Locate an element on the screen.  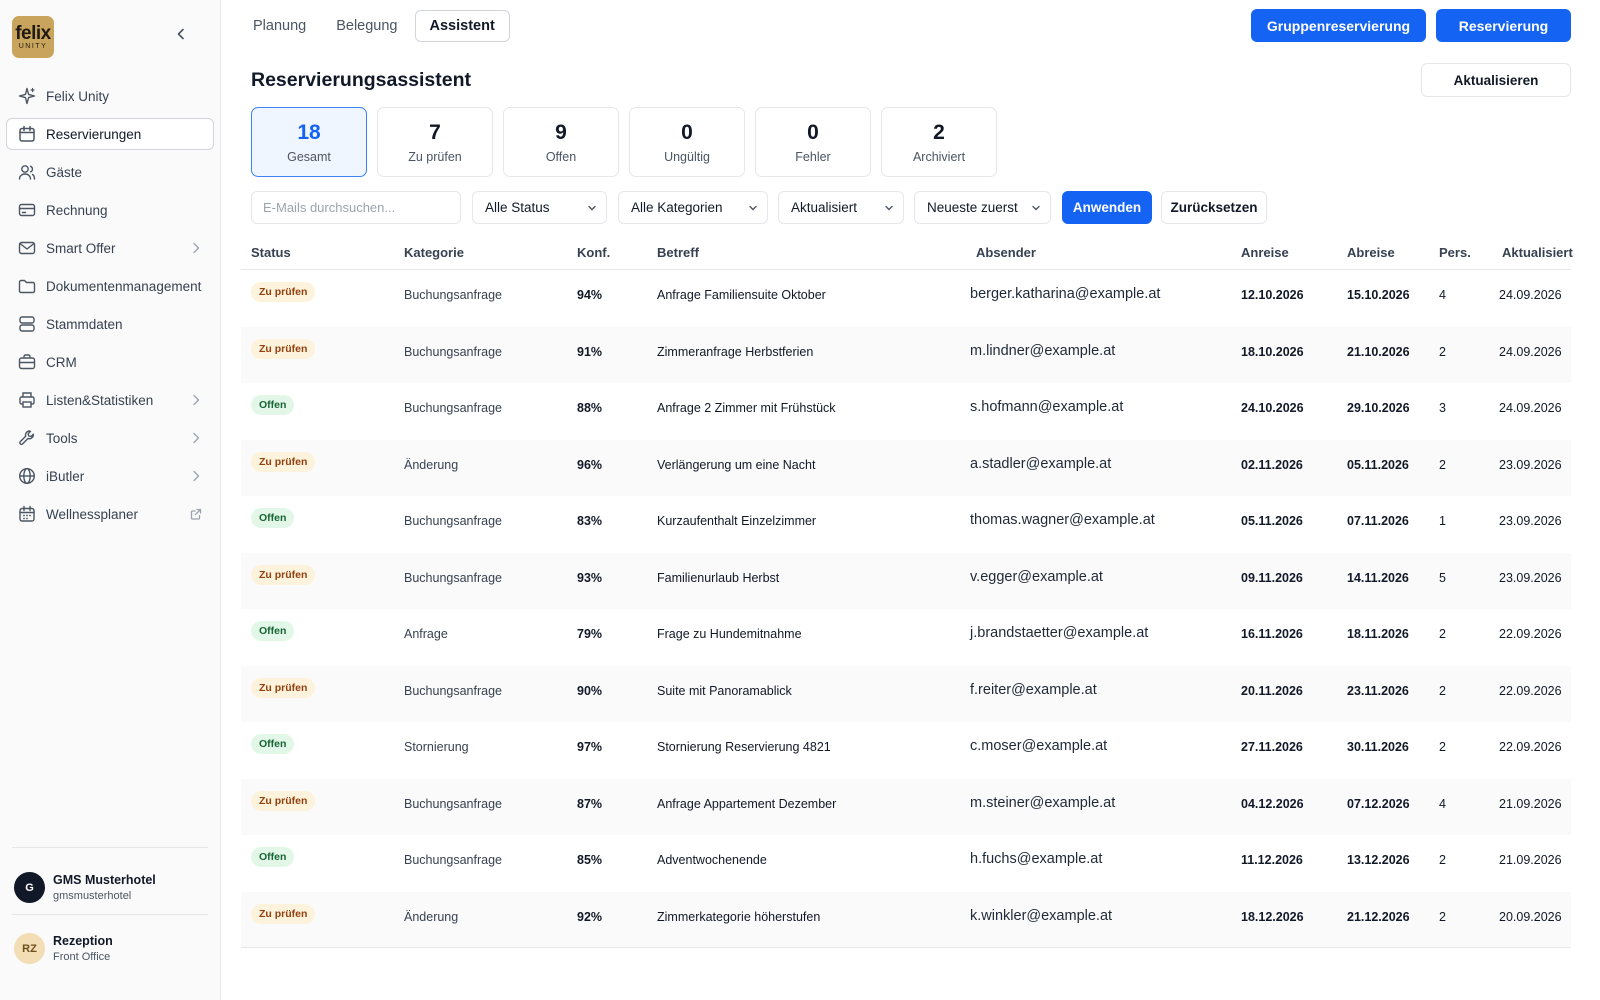
stat-value: 7 is located at coordinates (435, 132).